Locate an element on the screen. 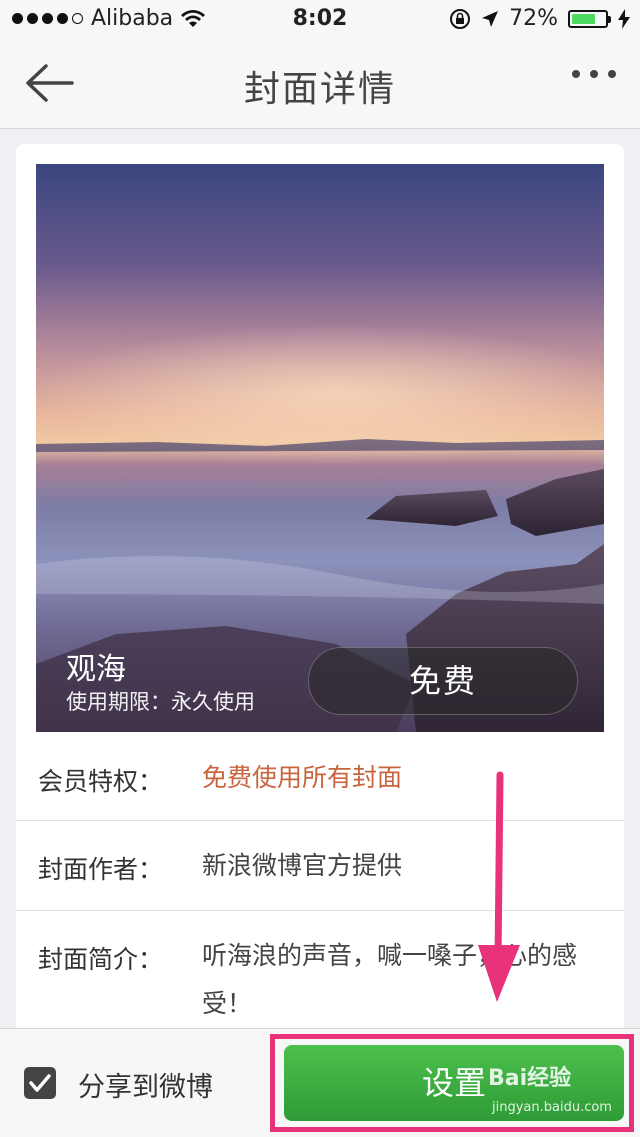 The image size is (640, 1137). checkmark-icon is located at coordinates (40, 1083).